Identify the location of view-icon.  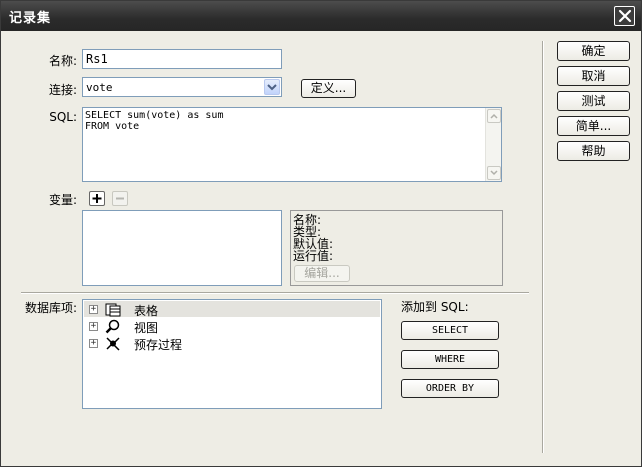
(112, 326).